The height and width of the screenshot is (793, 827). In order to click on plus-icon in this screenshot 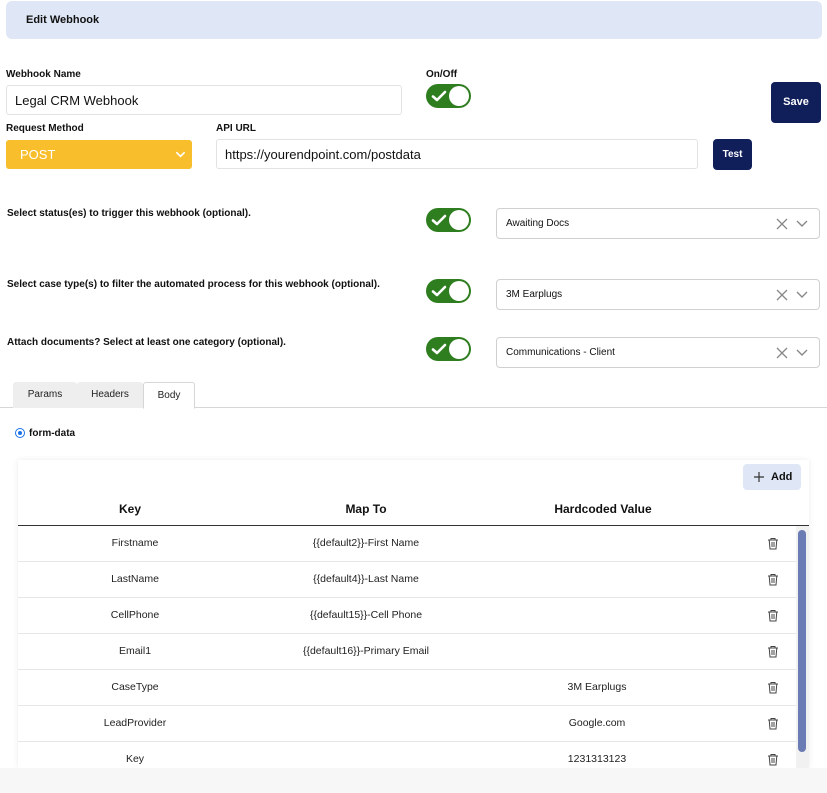, I will do `click(759, 477)`.